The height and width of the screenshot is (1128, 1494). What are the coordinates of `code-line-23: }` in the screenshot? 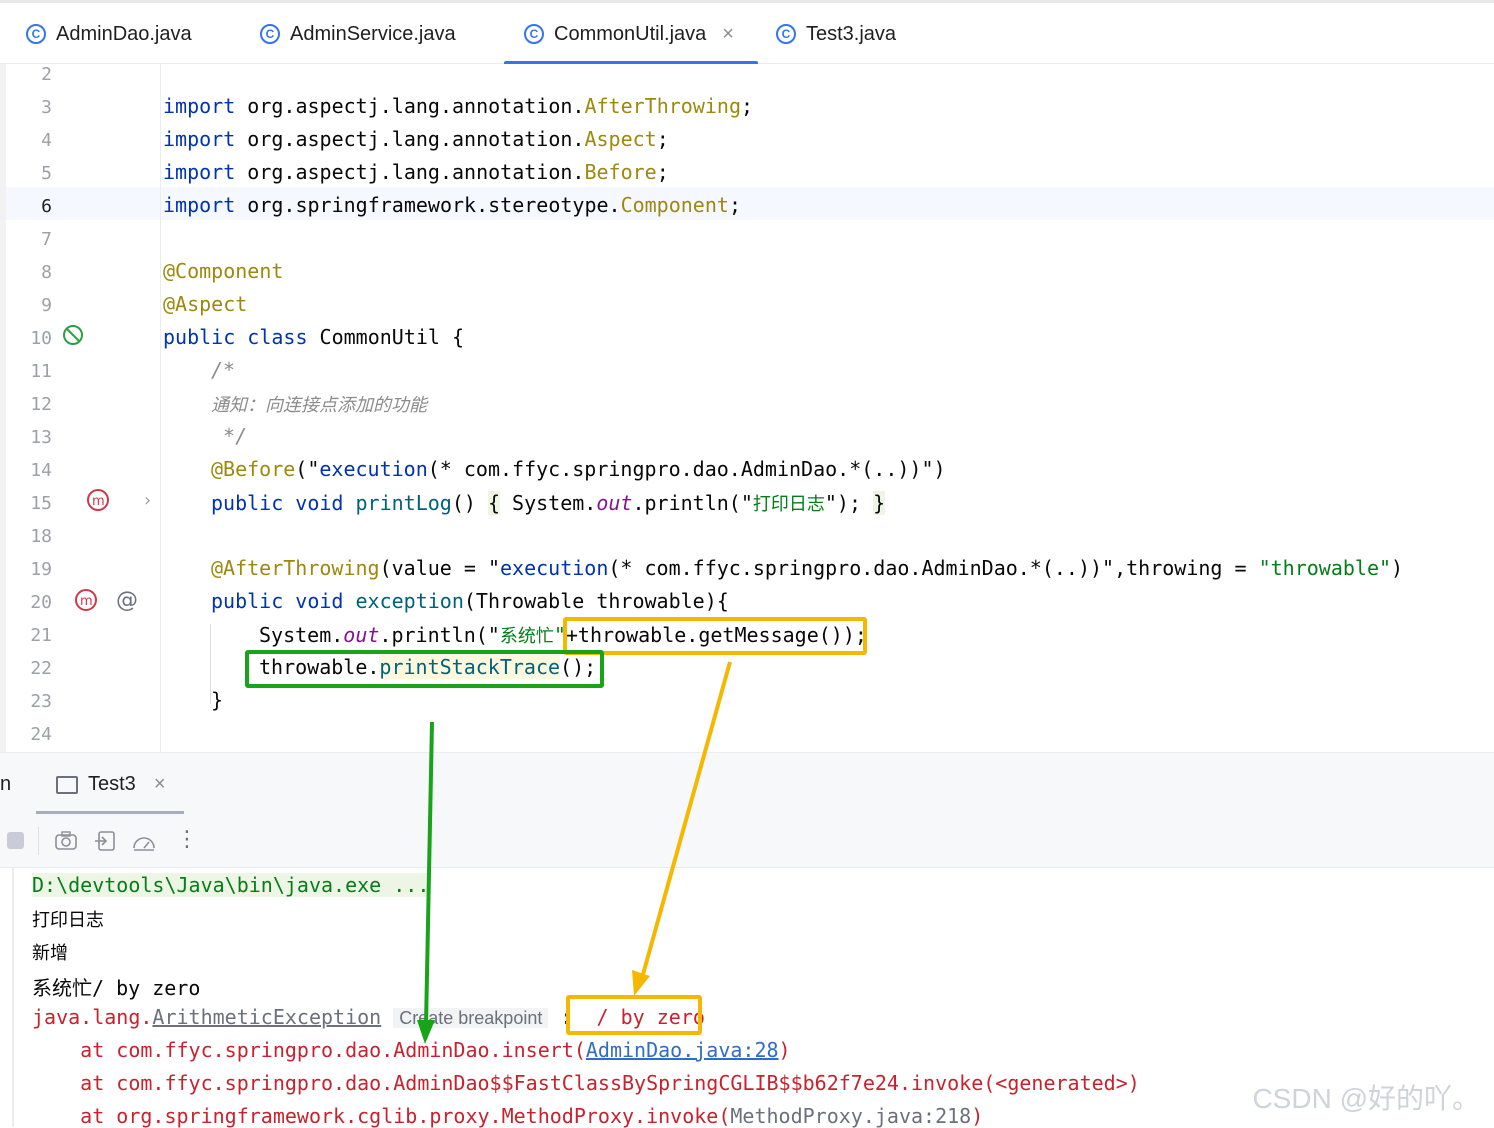 It's located at (217, 700).